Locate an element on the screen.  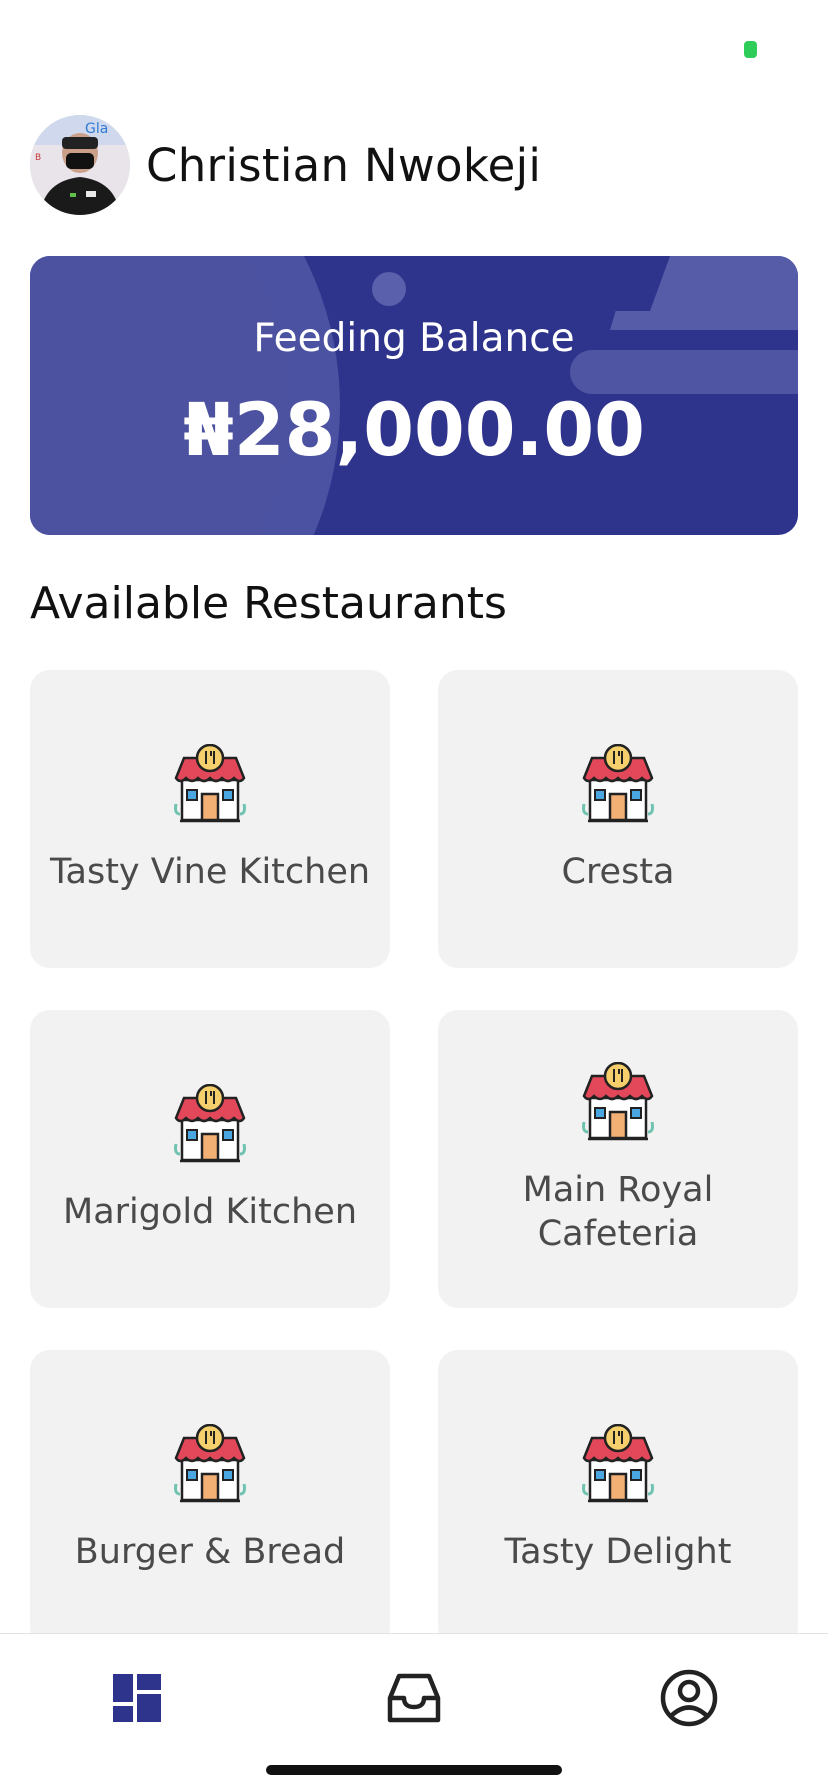
tab-dashboard is located at coordinates (137, 1698).